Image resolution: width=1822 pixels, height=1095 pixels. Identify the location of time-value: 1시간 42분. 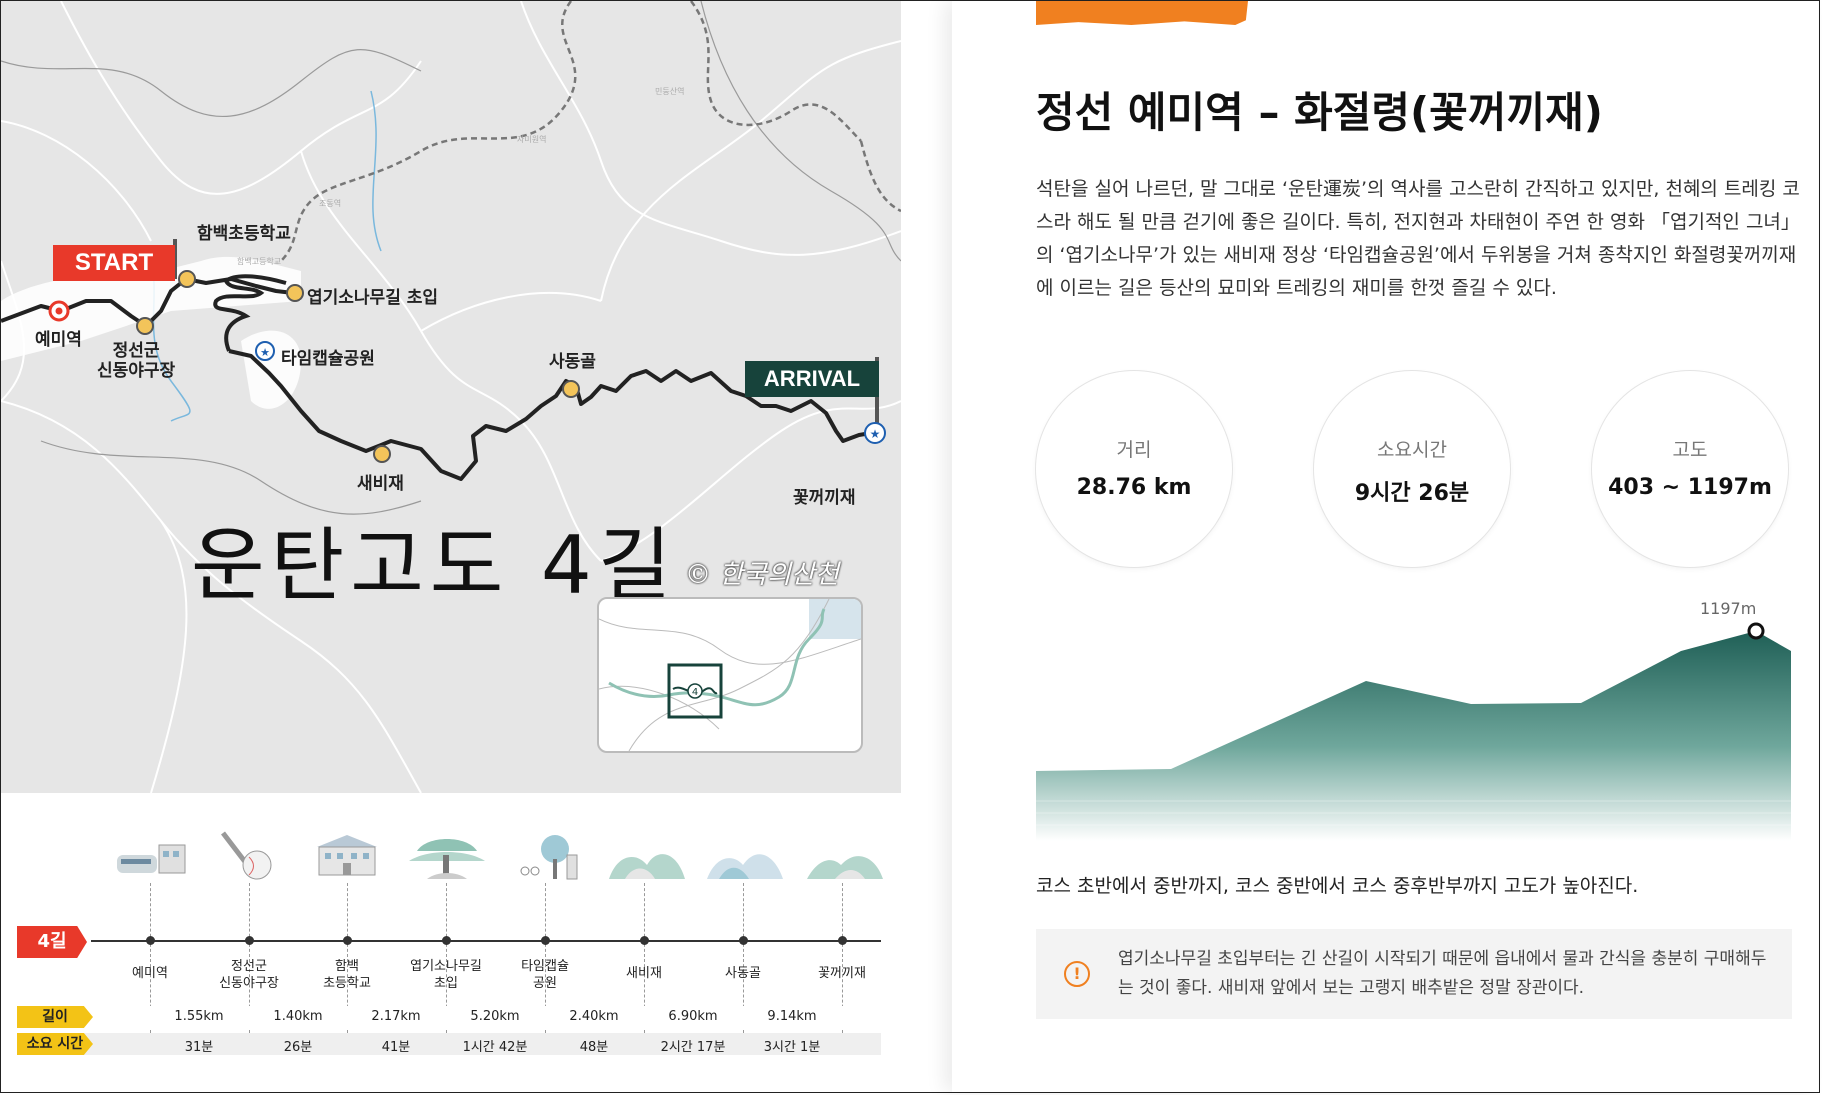
(495, 1047).